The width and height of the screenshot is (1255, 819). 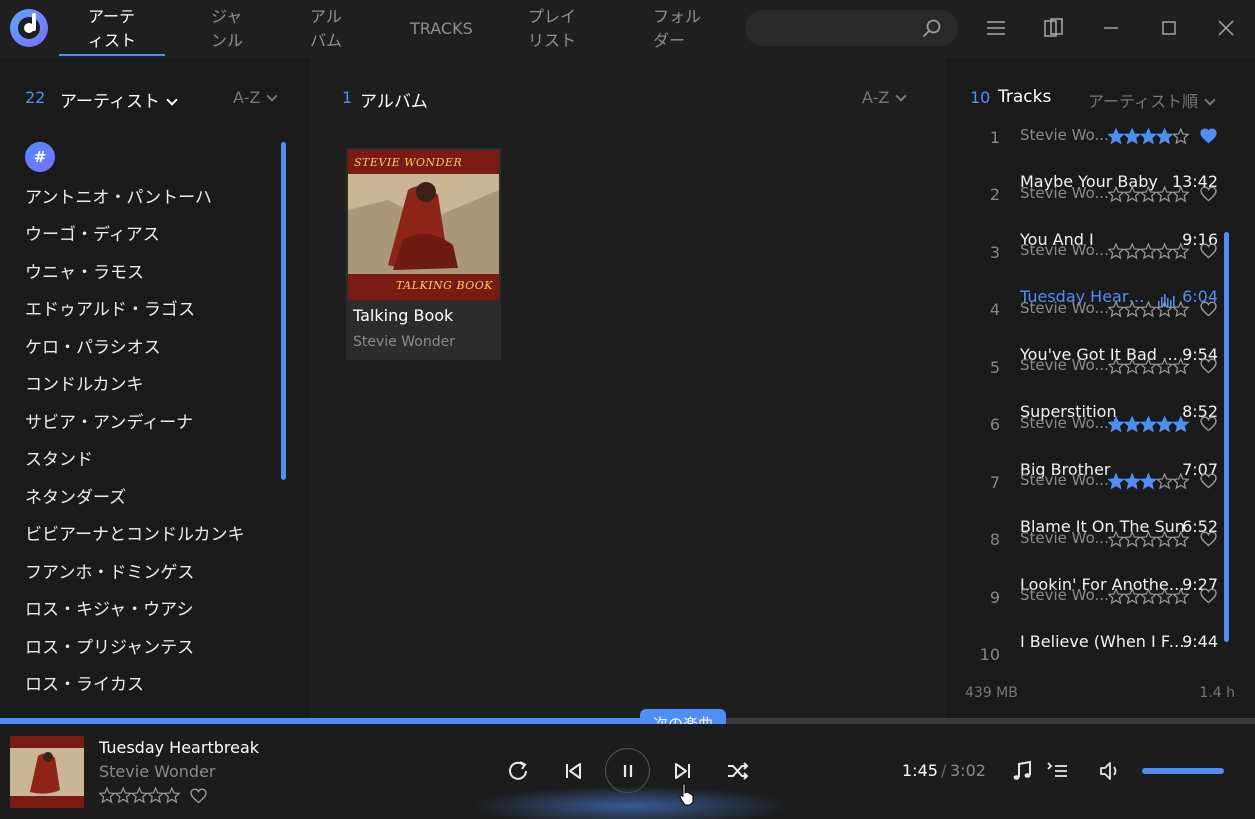 What do you see at coordinates (1058, 771) in the screenshot?
I see `queue-icon` at bounding box center [1058, 771].